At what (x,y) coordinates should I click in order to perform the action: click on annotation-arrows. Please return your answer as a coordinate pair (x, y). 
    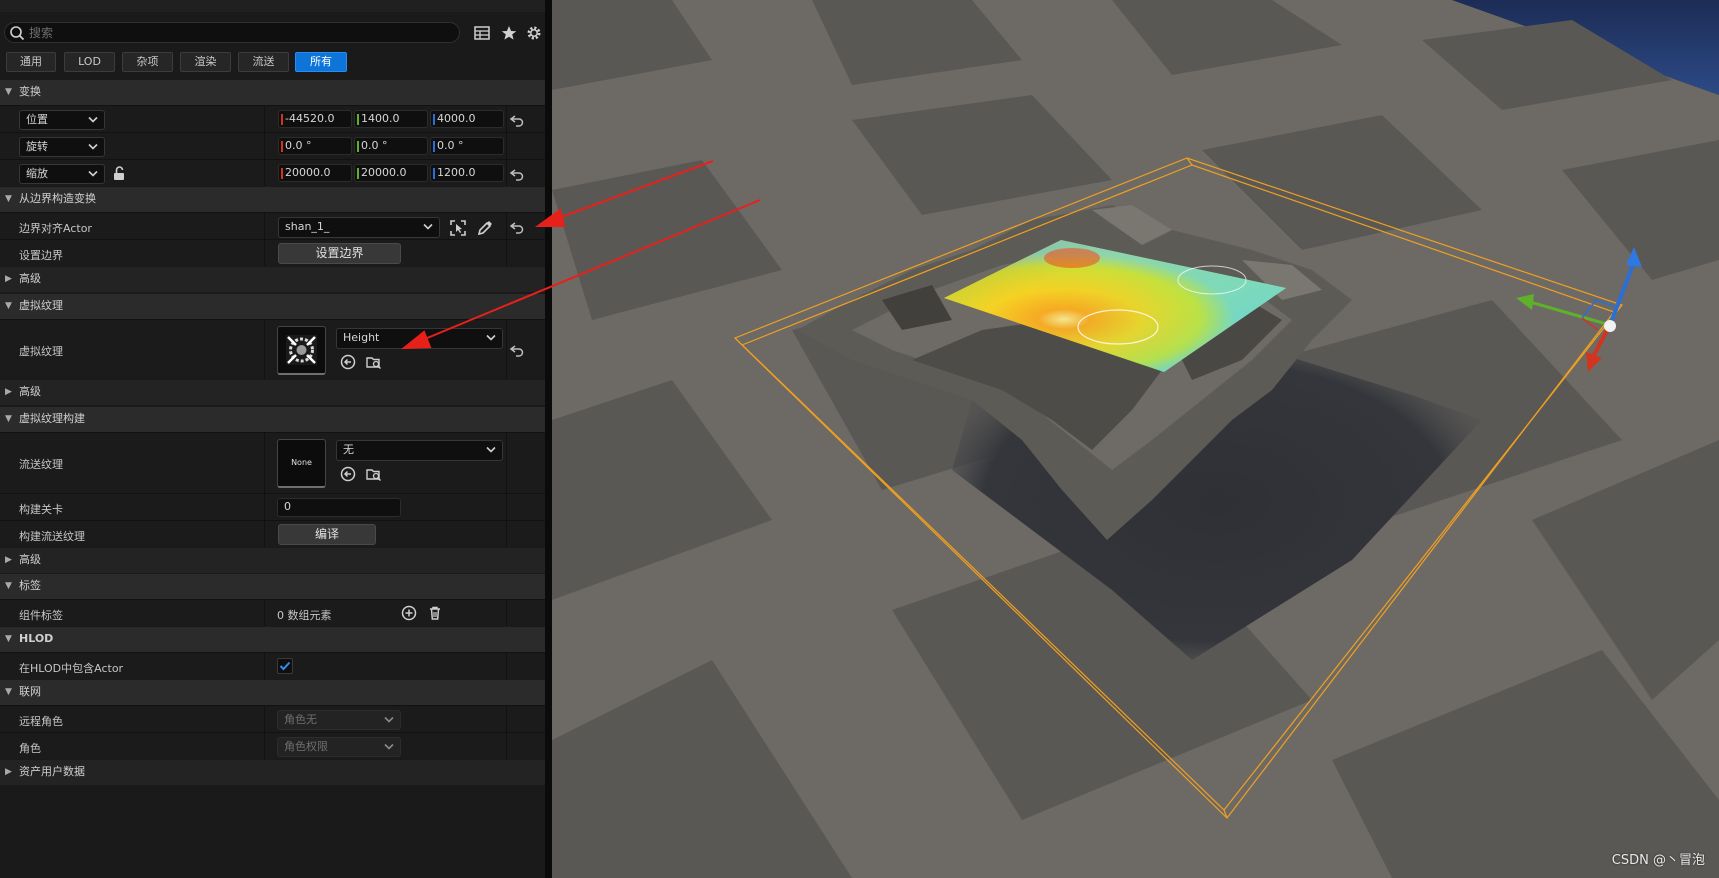
    Looking at the image, I should click on (581, 255).